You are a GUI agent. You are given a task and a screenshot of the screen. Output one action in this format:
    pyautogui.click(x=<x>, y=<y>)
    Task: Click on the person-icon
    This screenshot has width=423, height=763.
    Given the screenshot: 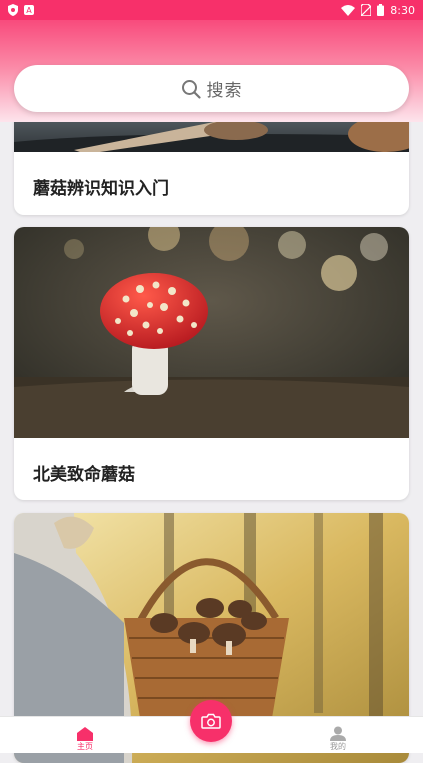 What is the action you would take?
    pyautogui.click(x=338, y=733)
    